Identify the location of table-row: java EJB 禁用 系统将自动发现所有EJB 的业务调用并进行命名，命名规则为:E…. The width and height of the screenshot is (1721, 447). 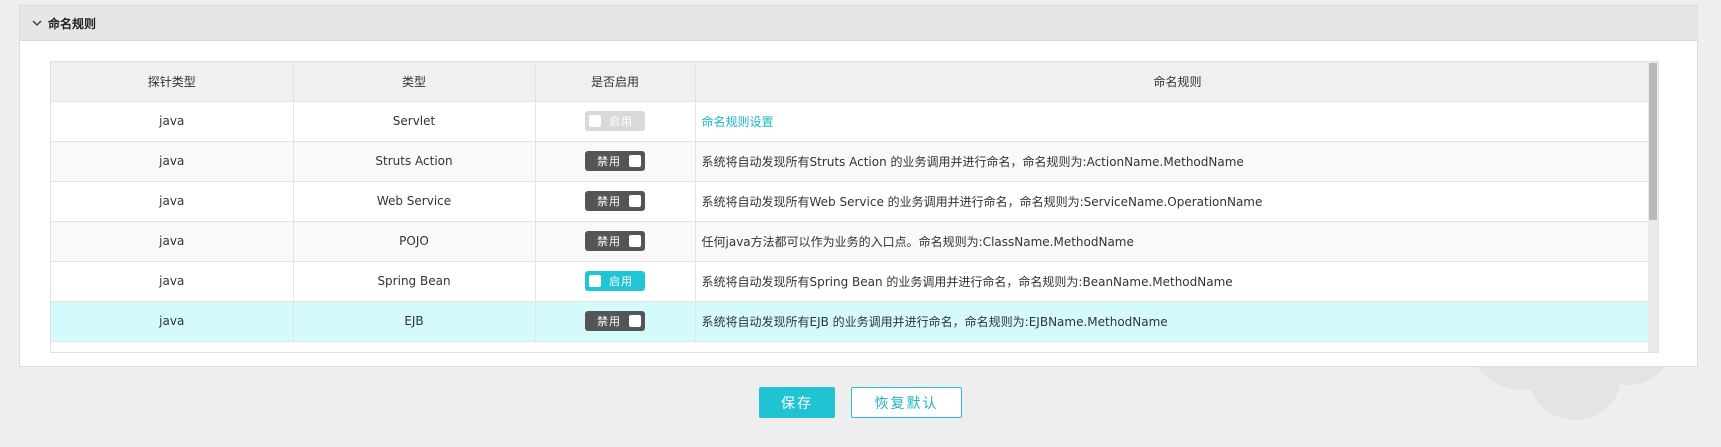
(854, 321).